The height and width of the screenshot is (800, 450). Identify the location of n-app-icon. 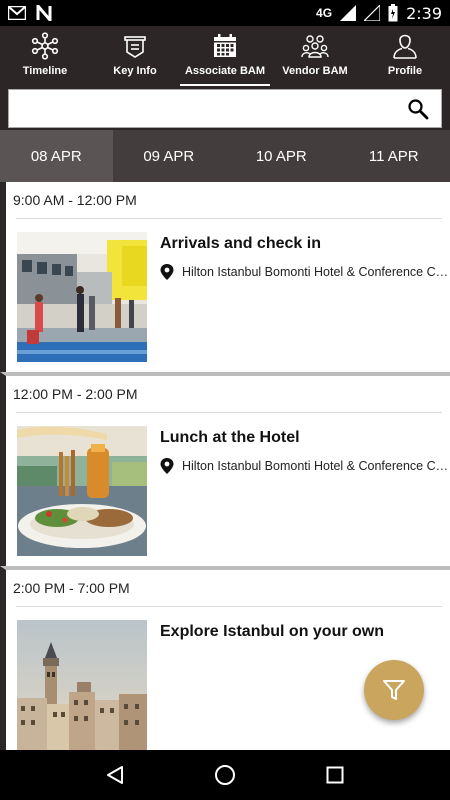
(44, 13).